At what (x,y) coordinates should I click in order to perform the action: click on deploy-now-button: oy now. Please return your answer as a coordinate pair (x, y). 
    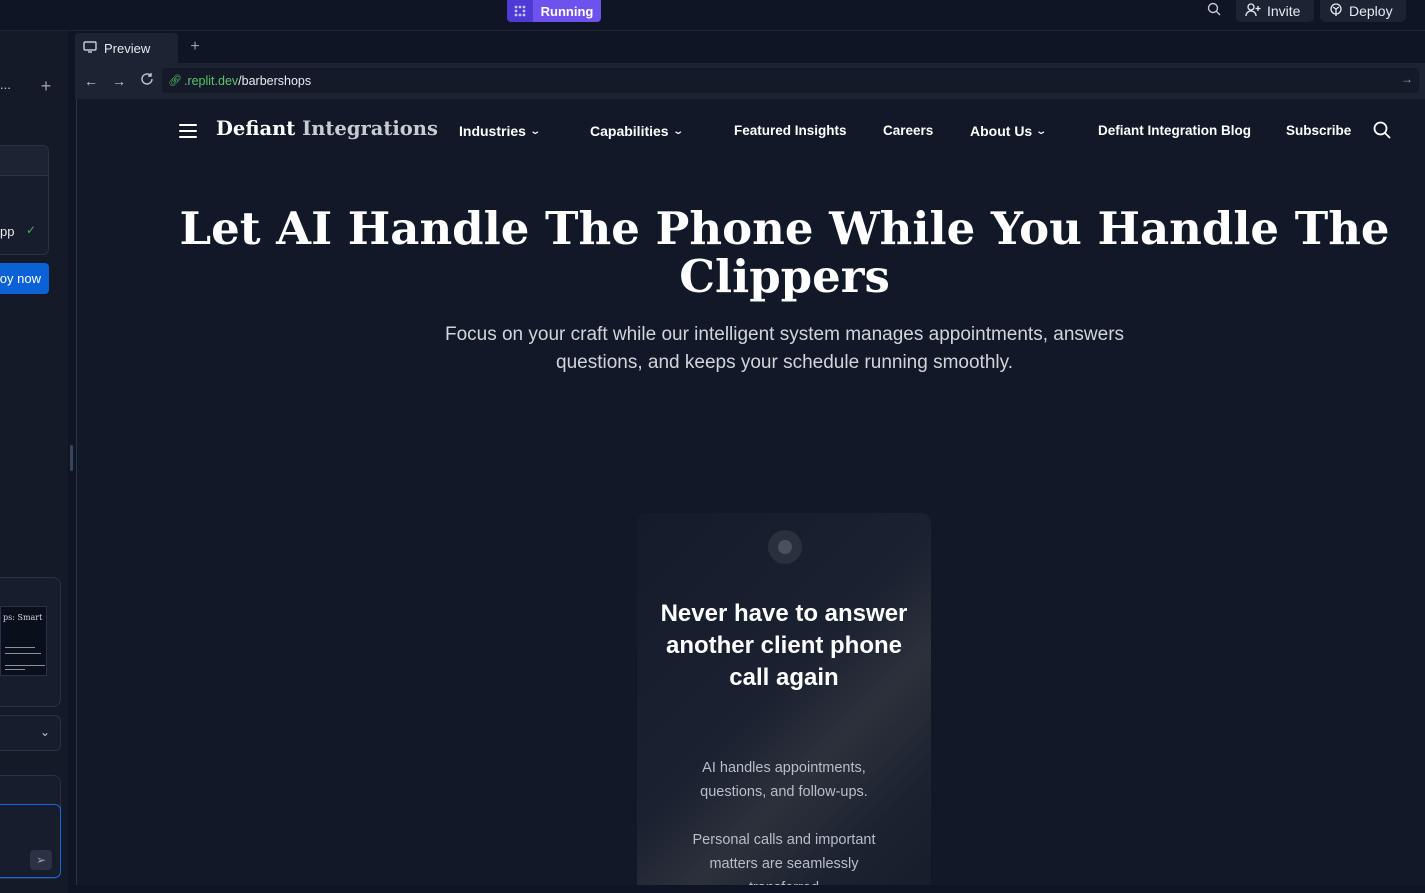
    Looking at the image, I should click on (24, 278).